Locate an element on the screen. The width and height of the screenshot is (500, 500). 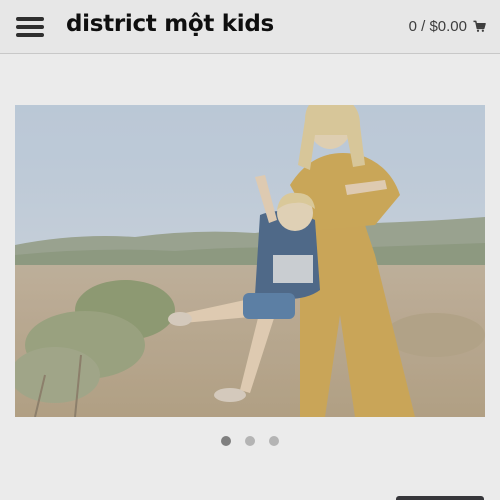
site-header: district một kids 0 / $0.00 is located at coordinates (250, 27).